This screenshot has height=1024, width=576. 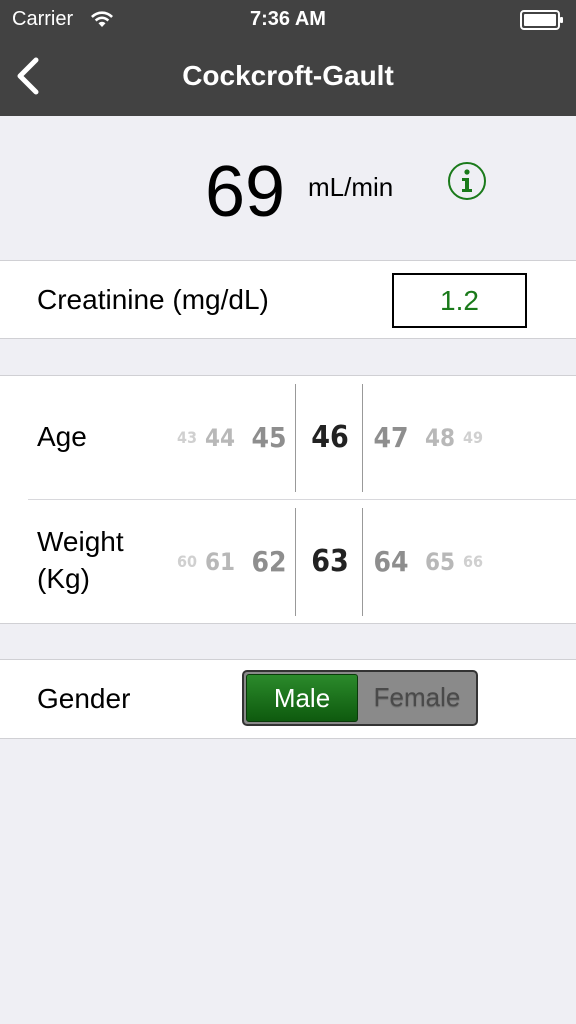 I want to click on info-icon, so click(x=467, y=181).